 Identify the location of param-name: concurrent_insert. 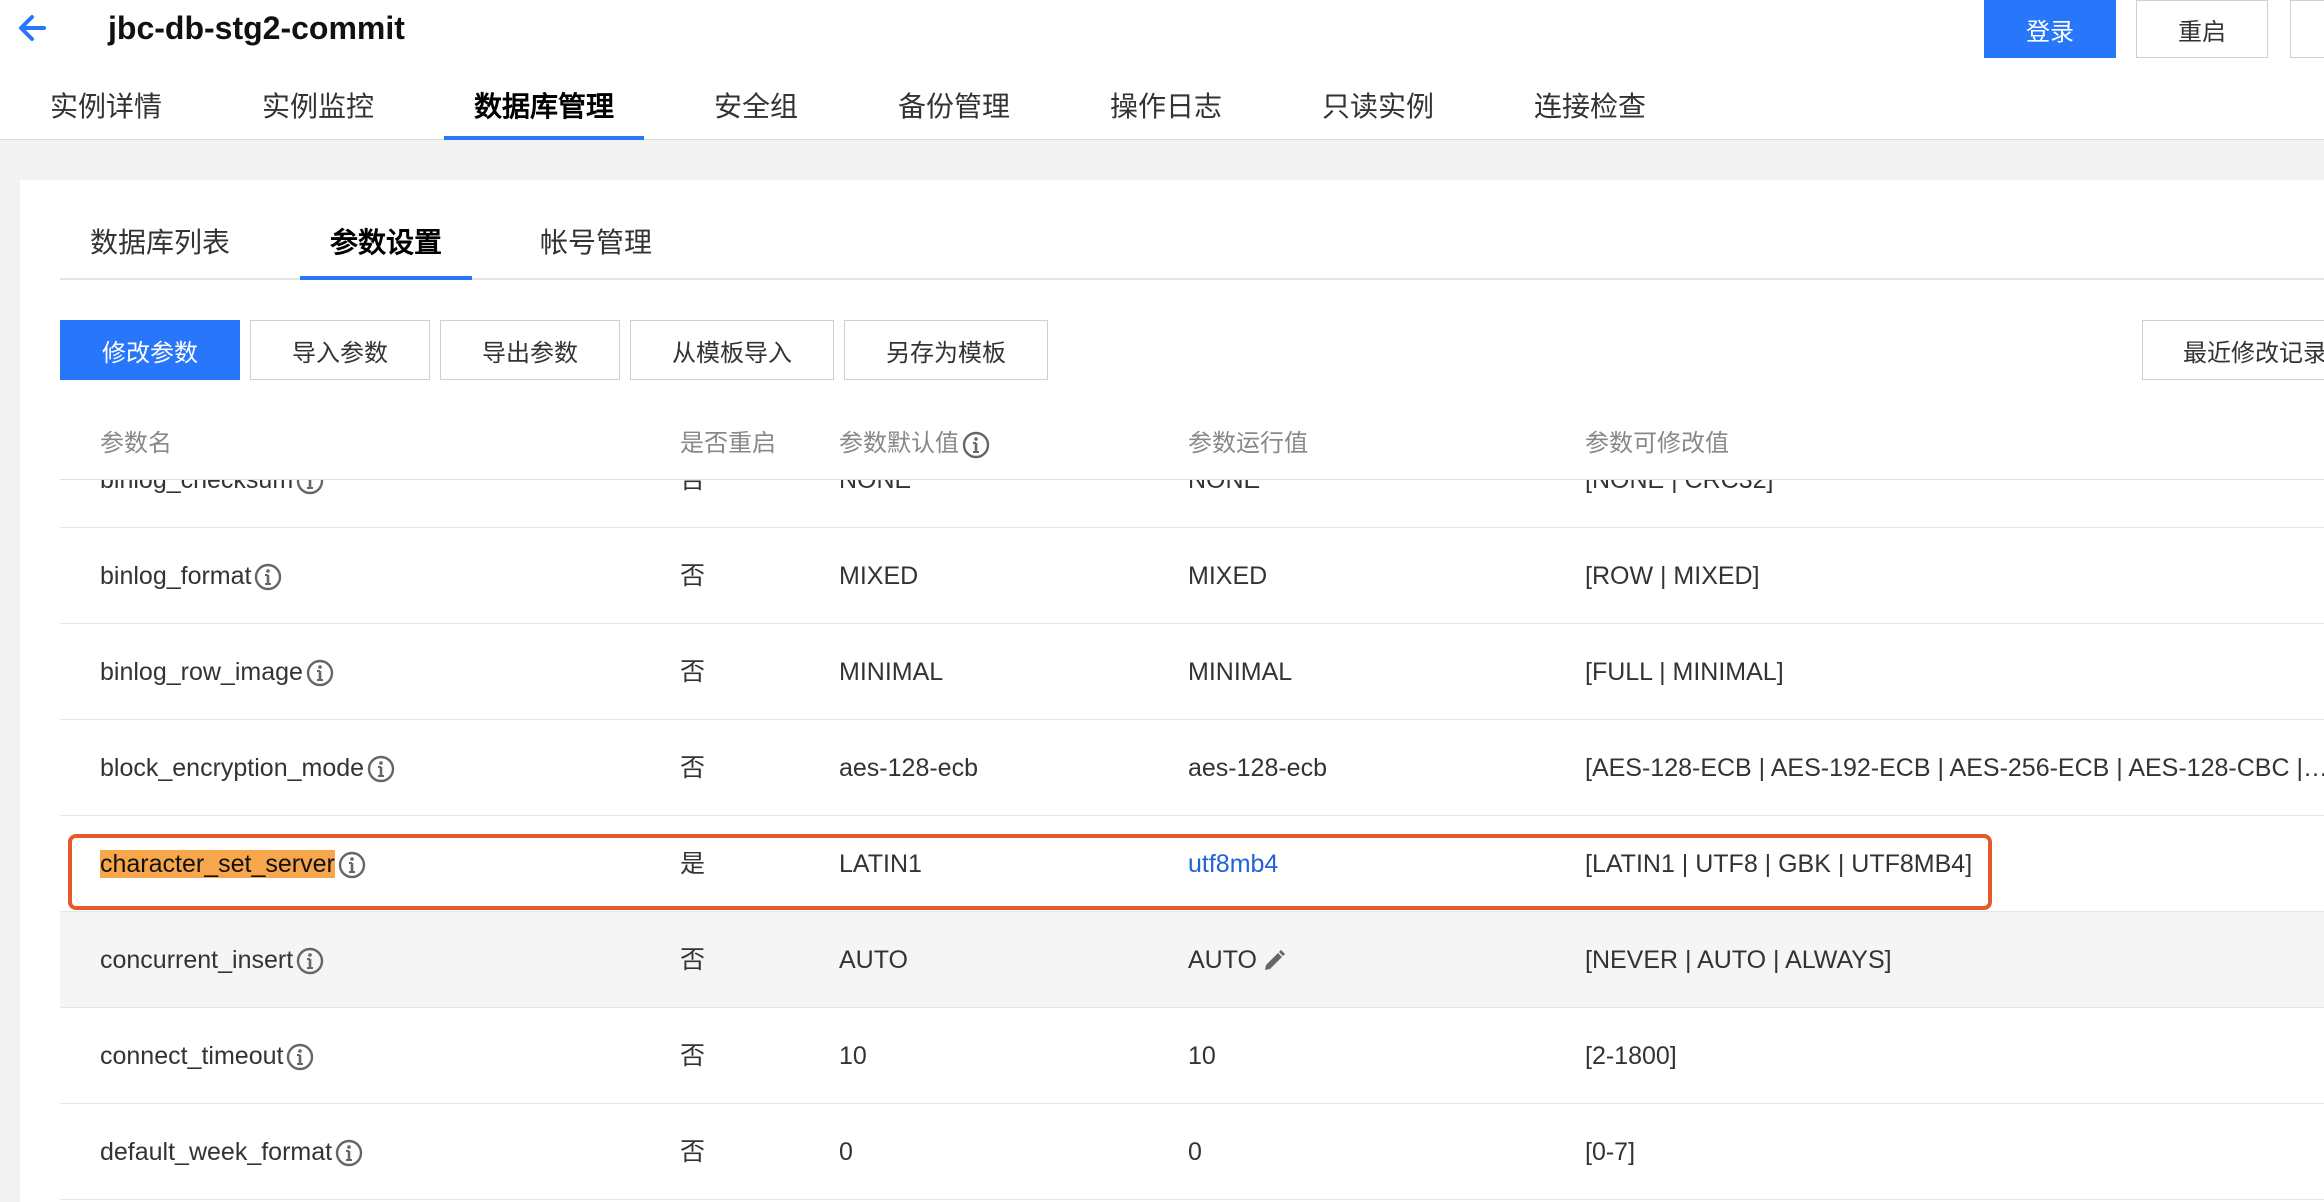
(197, 960).